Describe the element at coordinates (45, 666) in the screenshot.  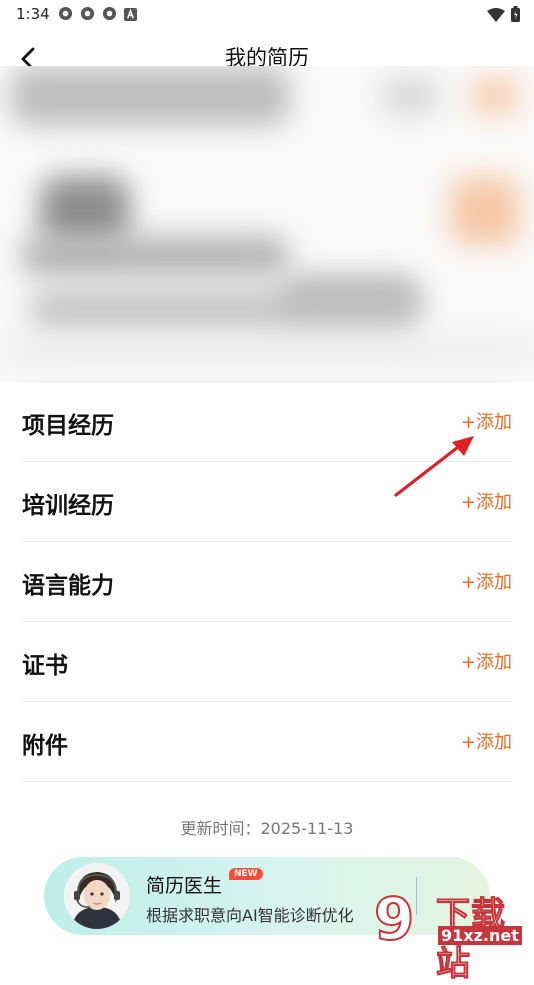
I see `section-title: 证书` at that location.